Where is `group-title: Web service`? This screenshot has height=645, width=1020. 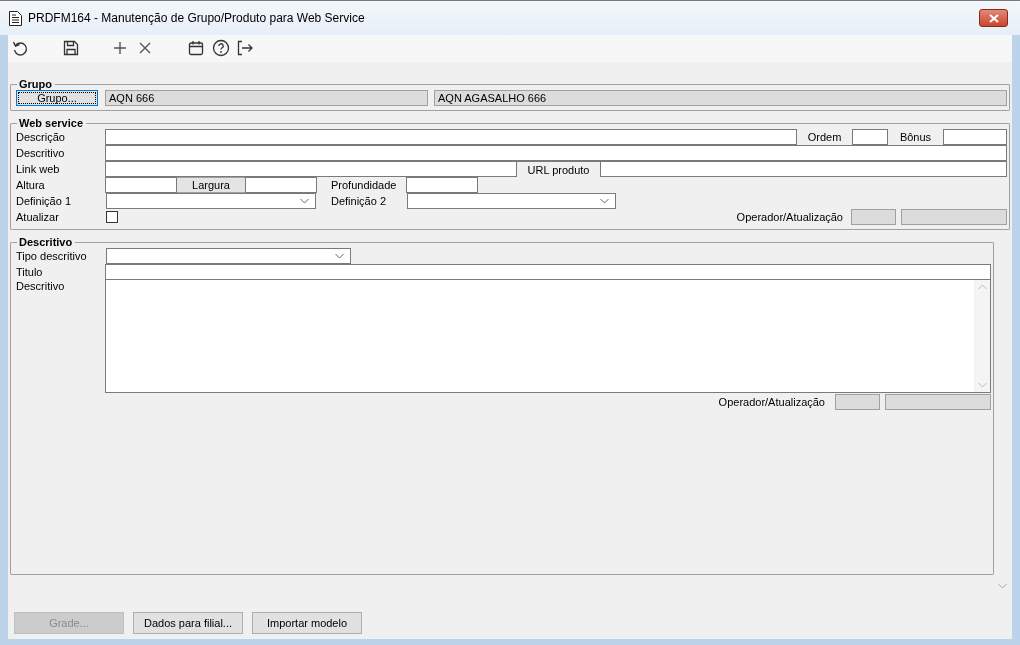 group-title: Web service is located at coordinates (51, 123).